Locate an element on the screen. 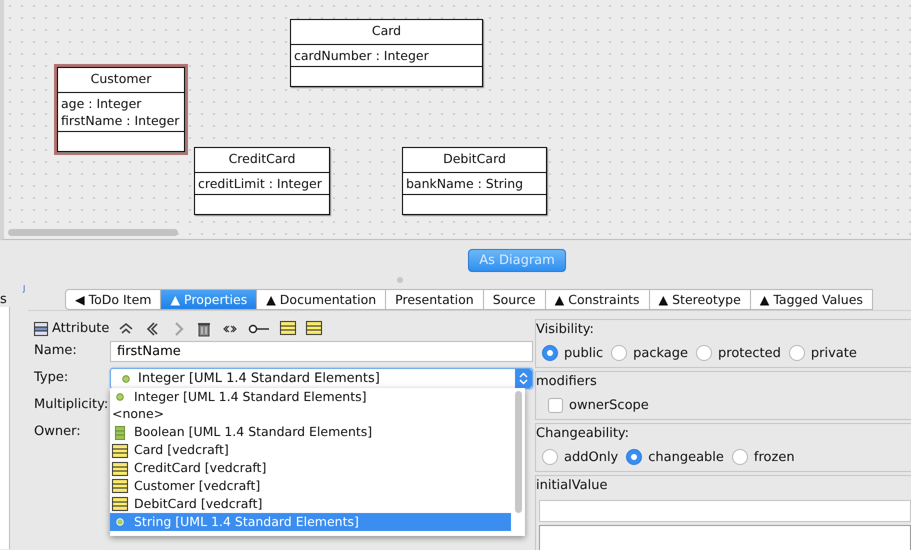 The width and height of the screenshot is (911, 550). field-label: Owner: is located at coordinates (58, 432).